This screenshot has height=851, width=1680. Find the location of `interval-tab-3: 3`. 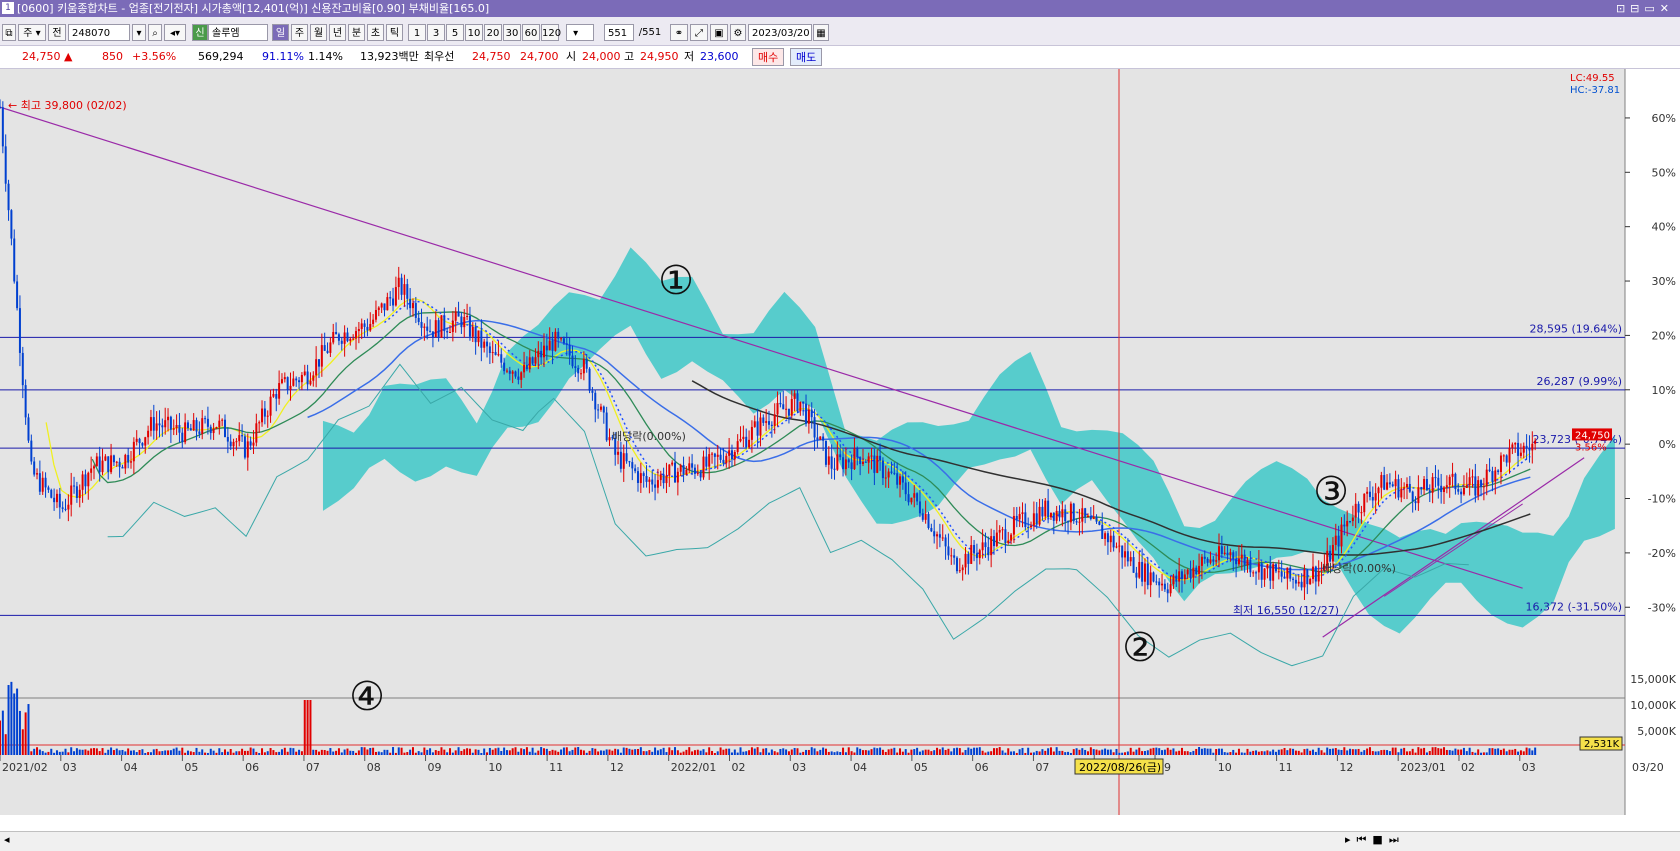

interval-tab-3: 3 is located at coordinates (436, 32).